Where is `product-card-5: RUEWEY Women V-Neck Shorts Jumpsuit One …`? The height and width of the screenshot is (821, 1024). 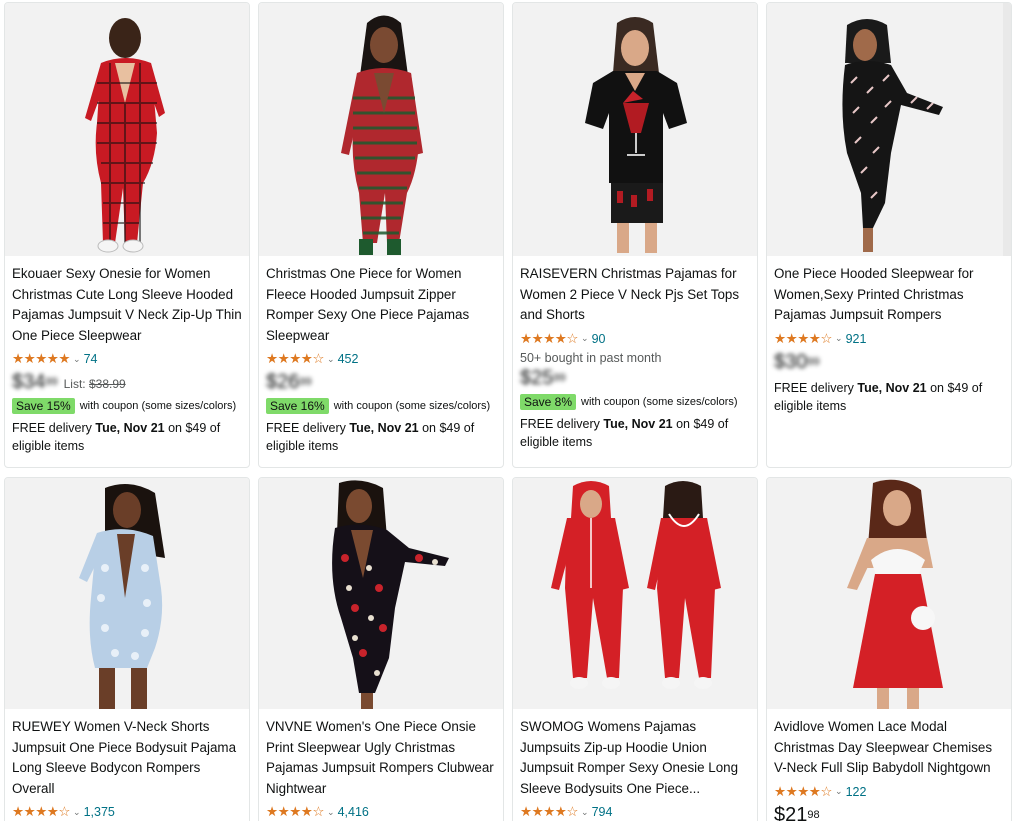
product-card-5: RUEWEY Women V-Neck Shorts Jumpsuit One … is located at coordinates (127, 649).